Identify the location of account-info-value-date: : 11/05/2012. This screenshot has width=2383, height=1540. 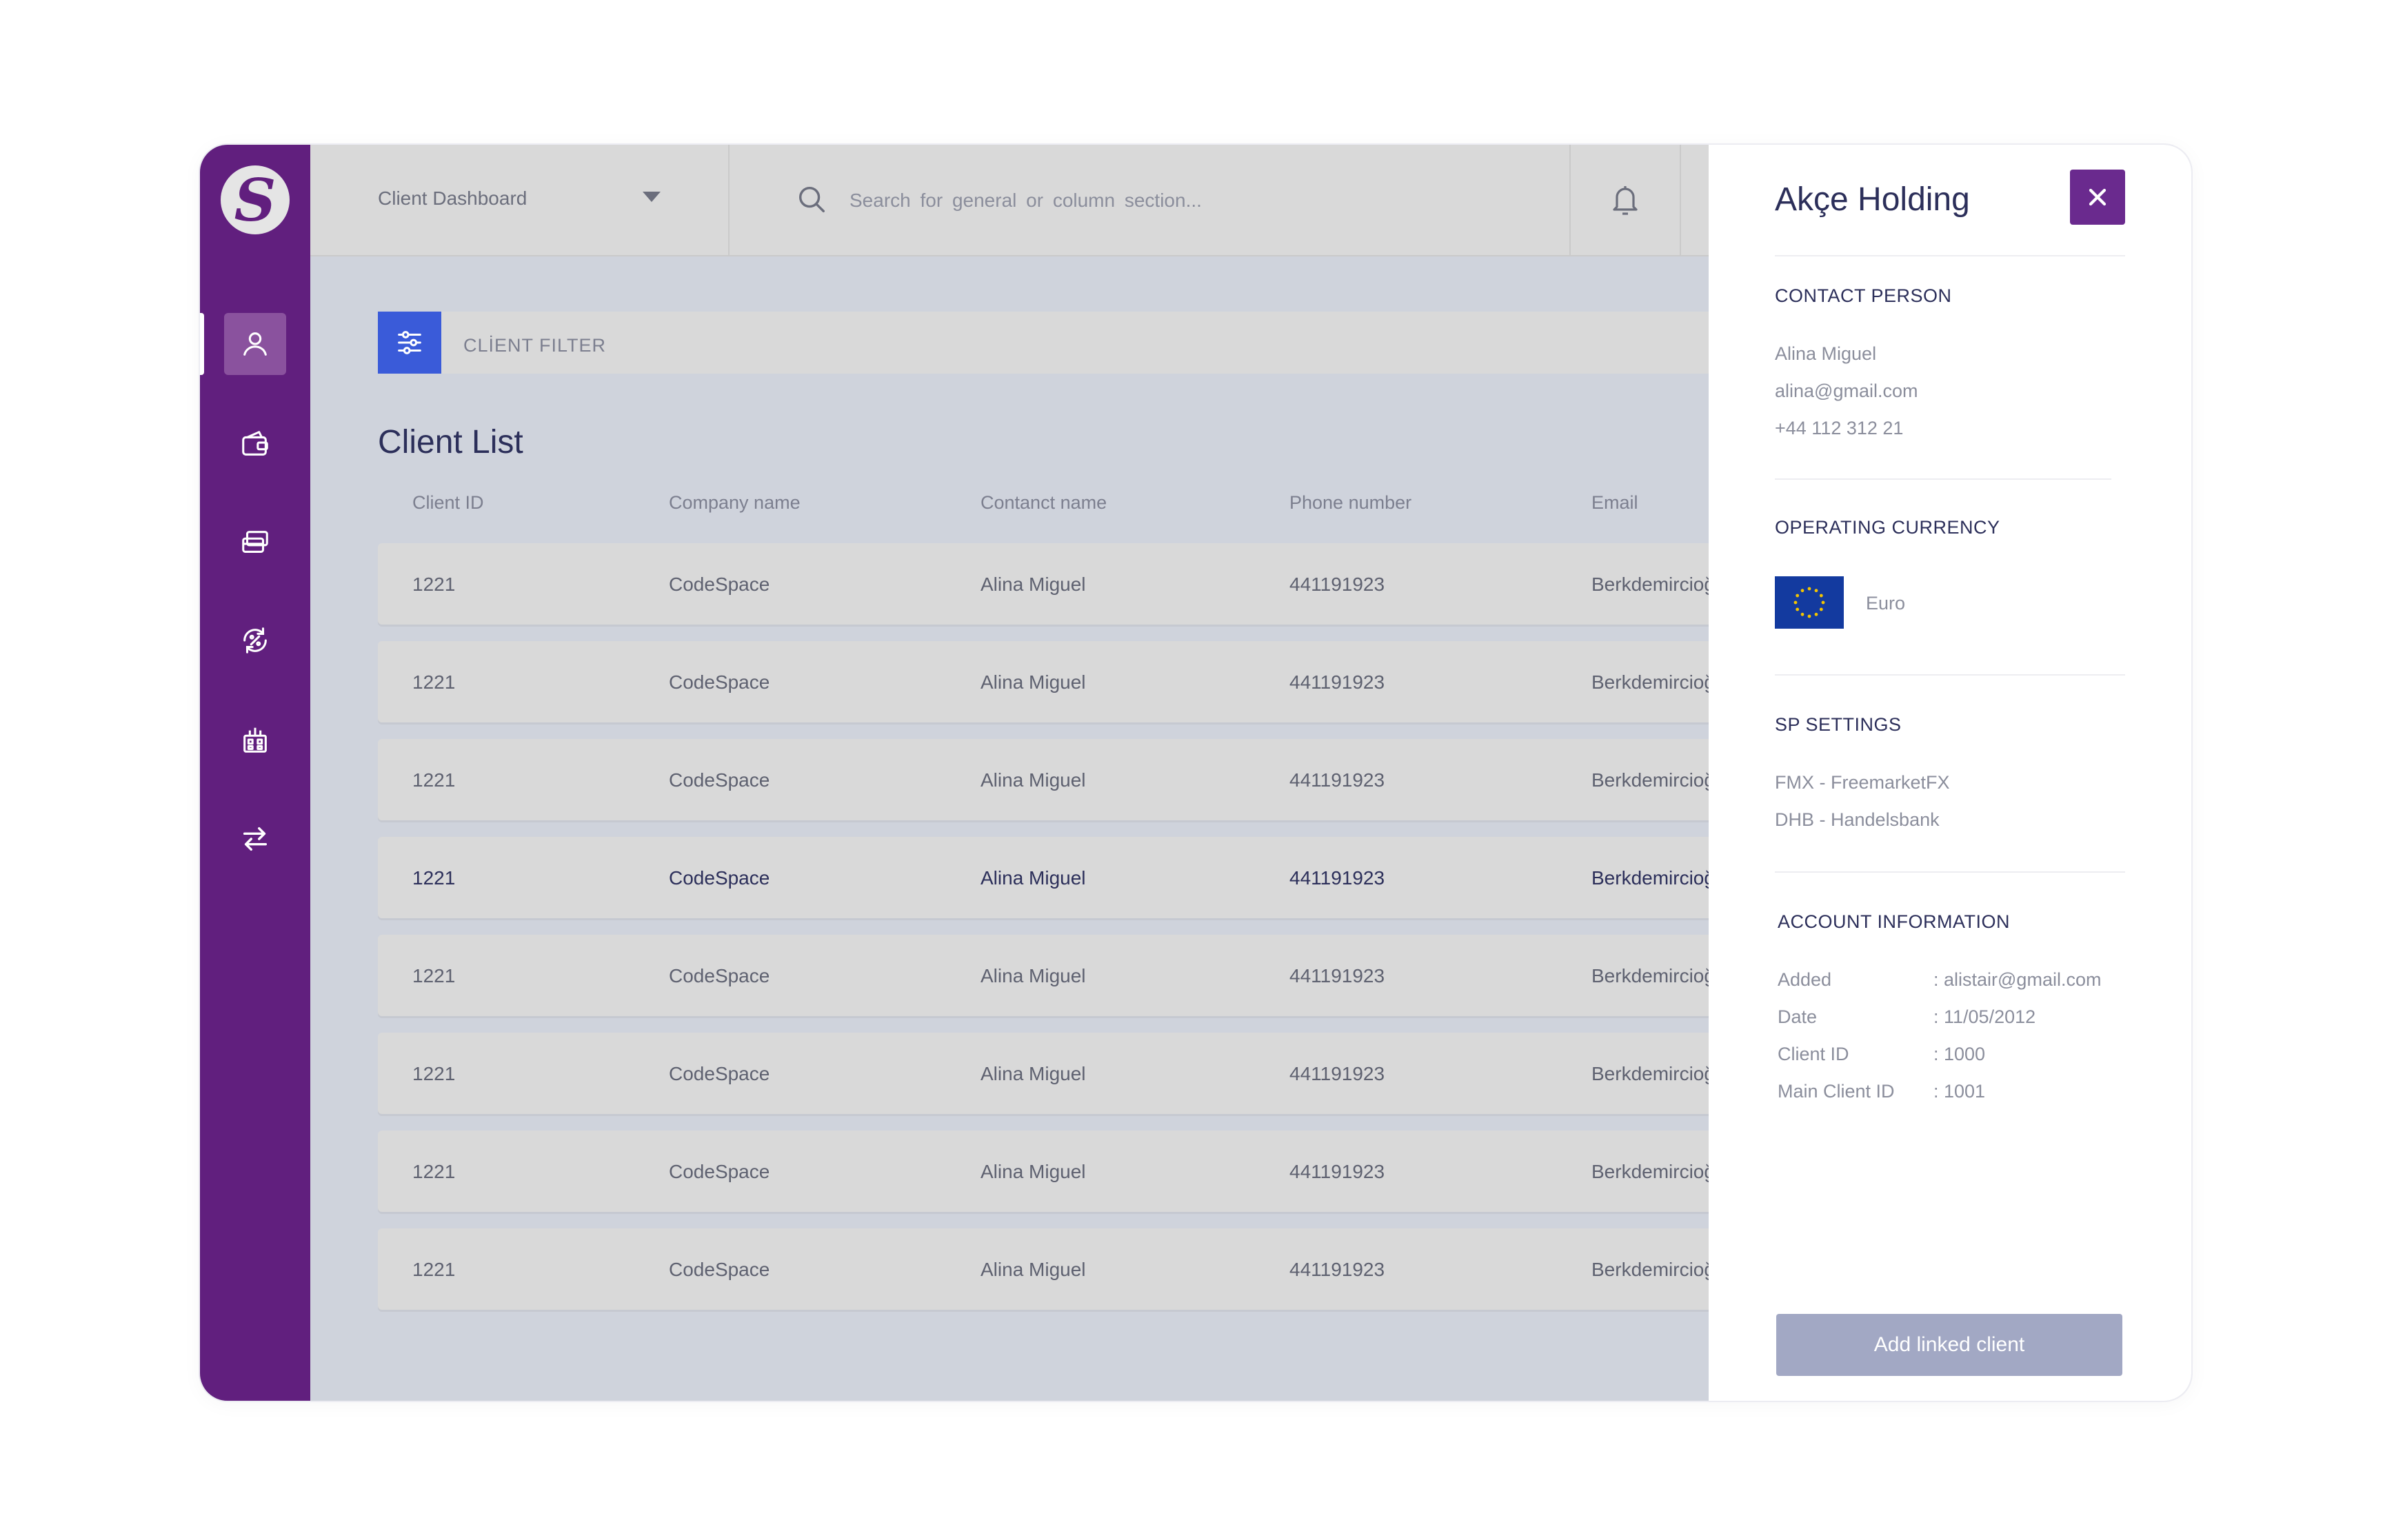
(1984, 1017).